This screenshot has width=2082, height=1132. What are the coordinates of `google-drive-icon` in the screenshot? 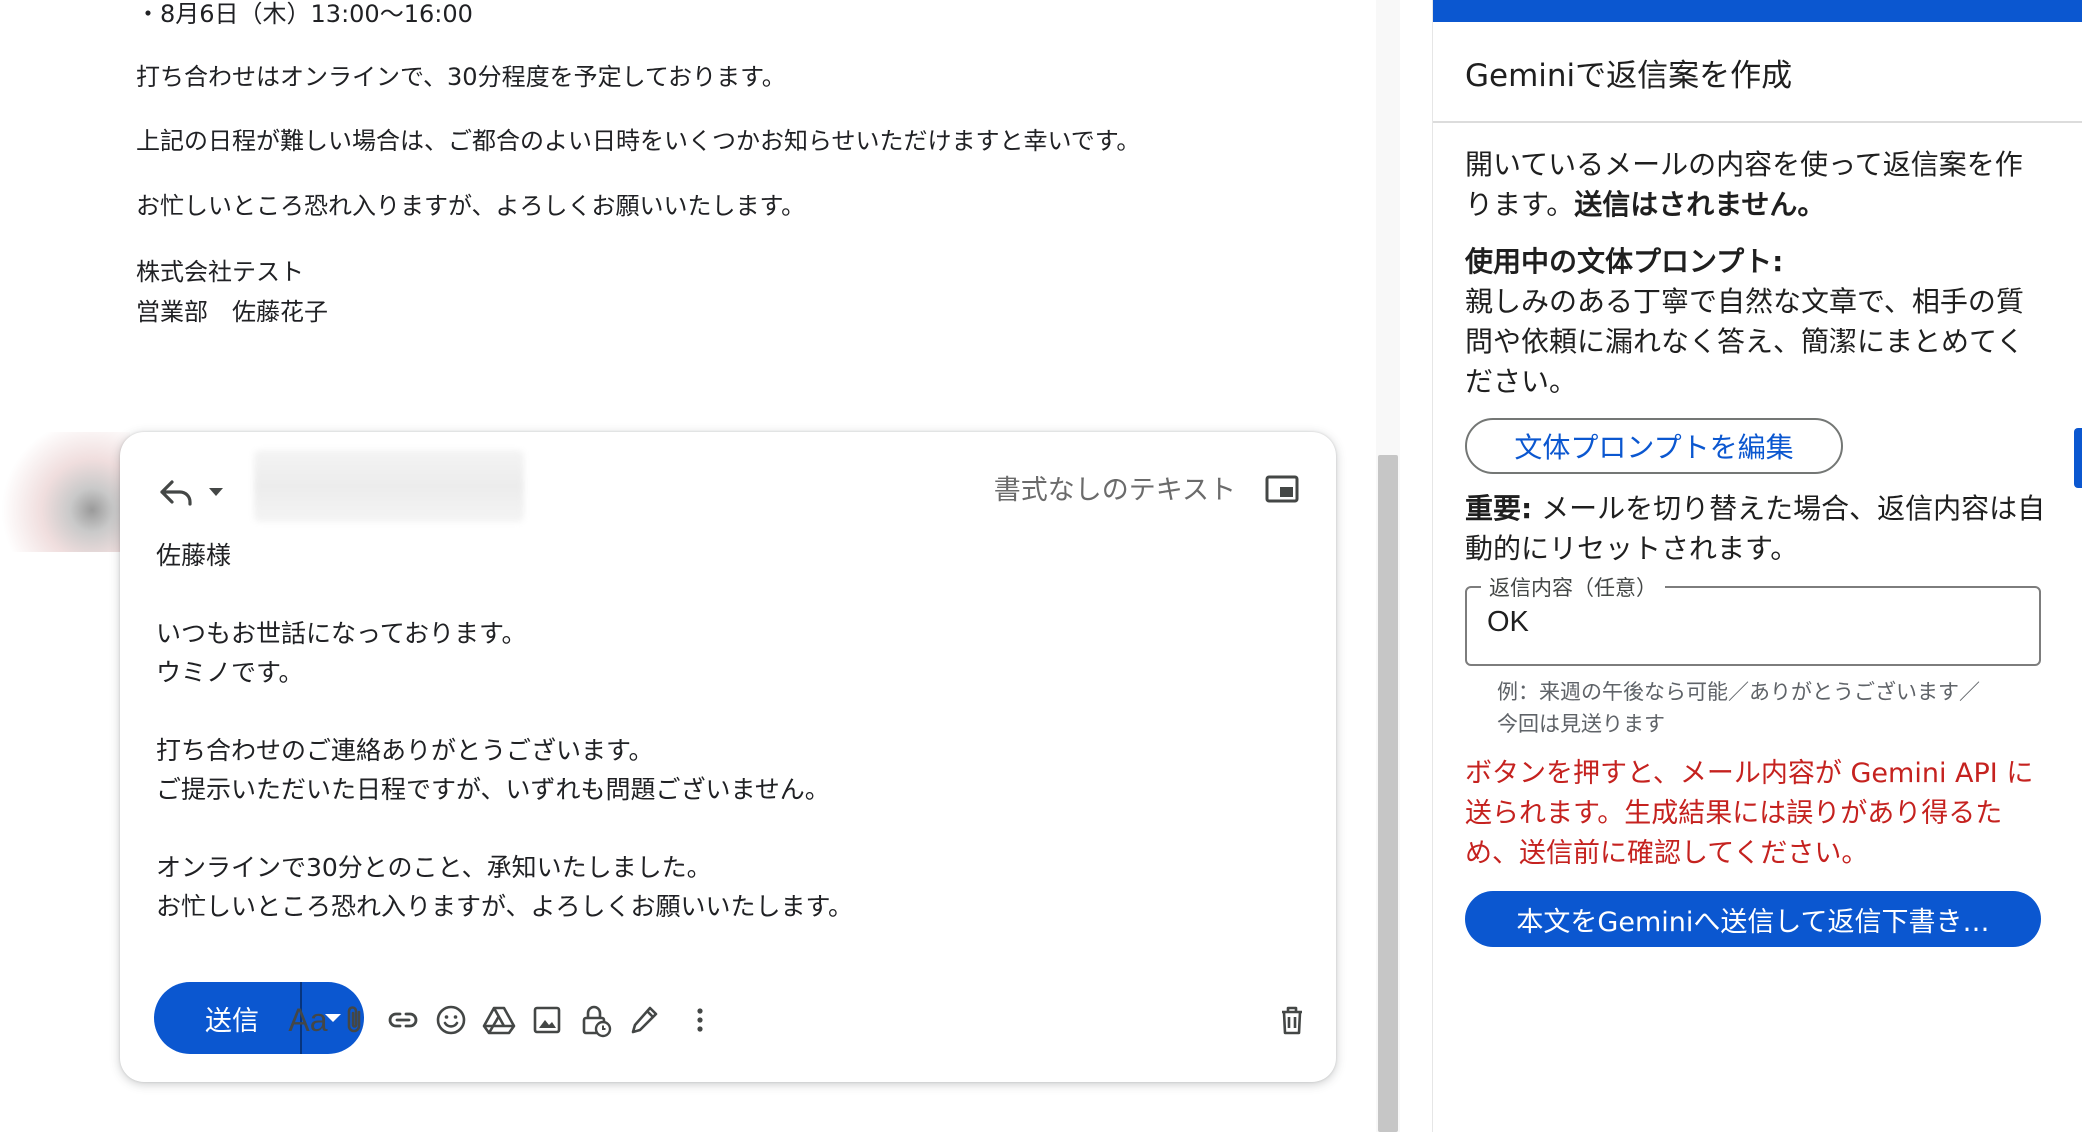 It's located at (499, 1020).